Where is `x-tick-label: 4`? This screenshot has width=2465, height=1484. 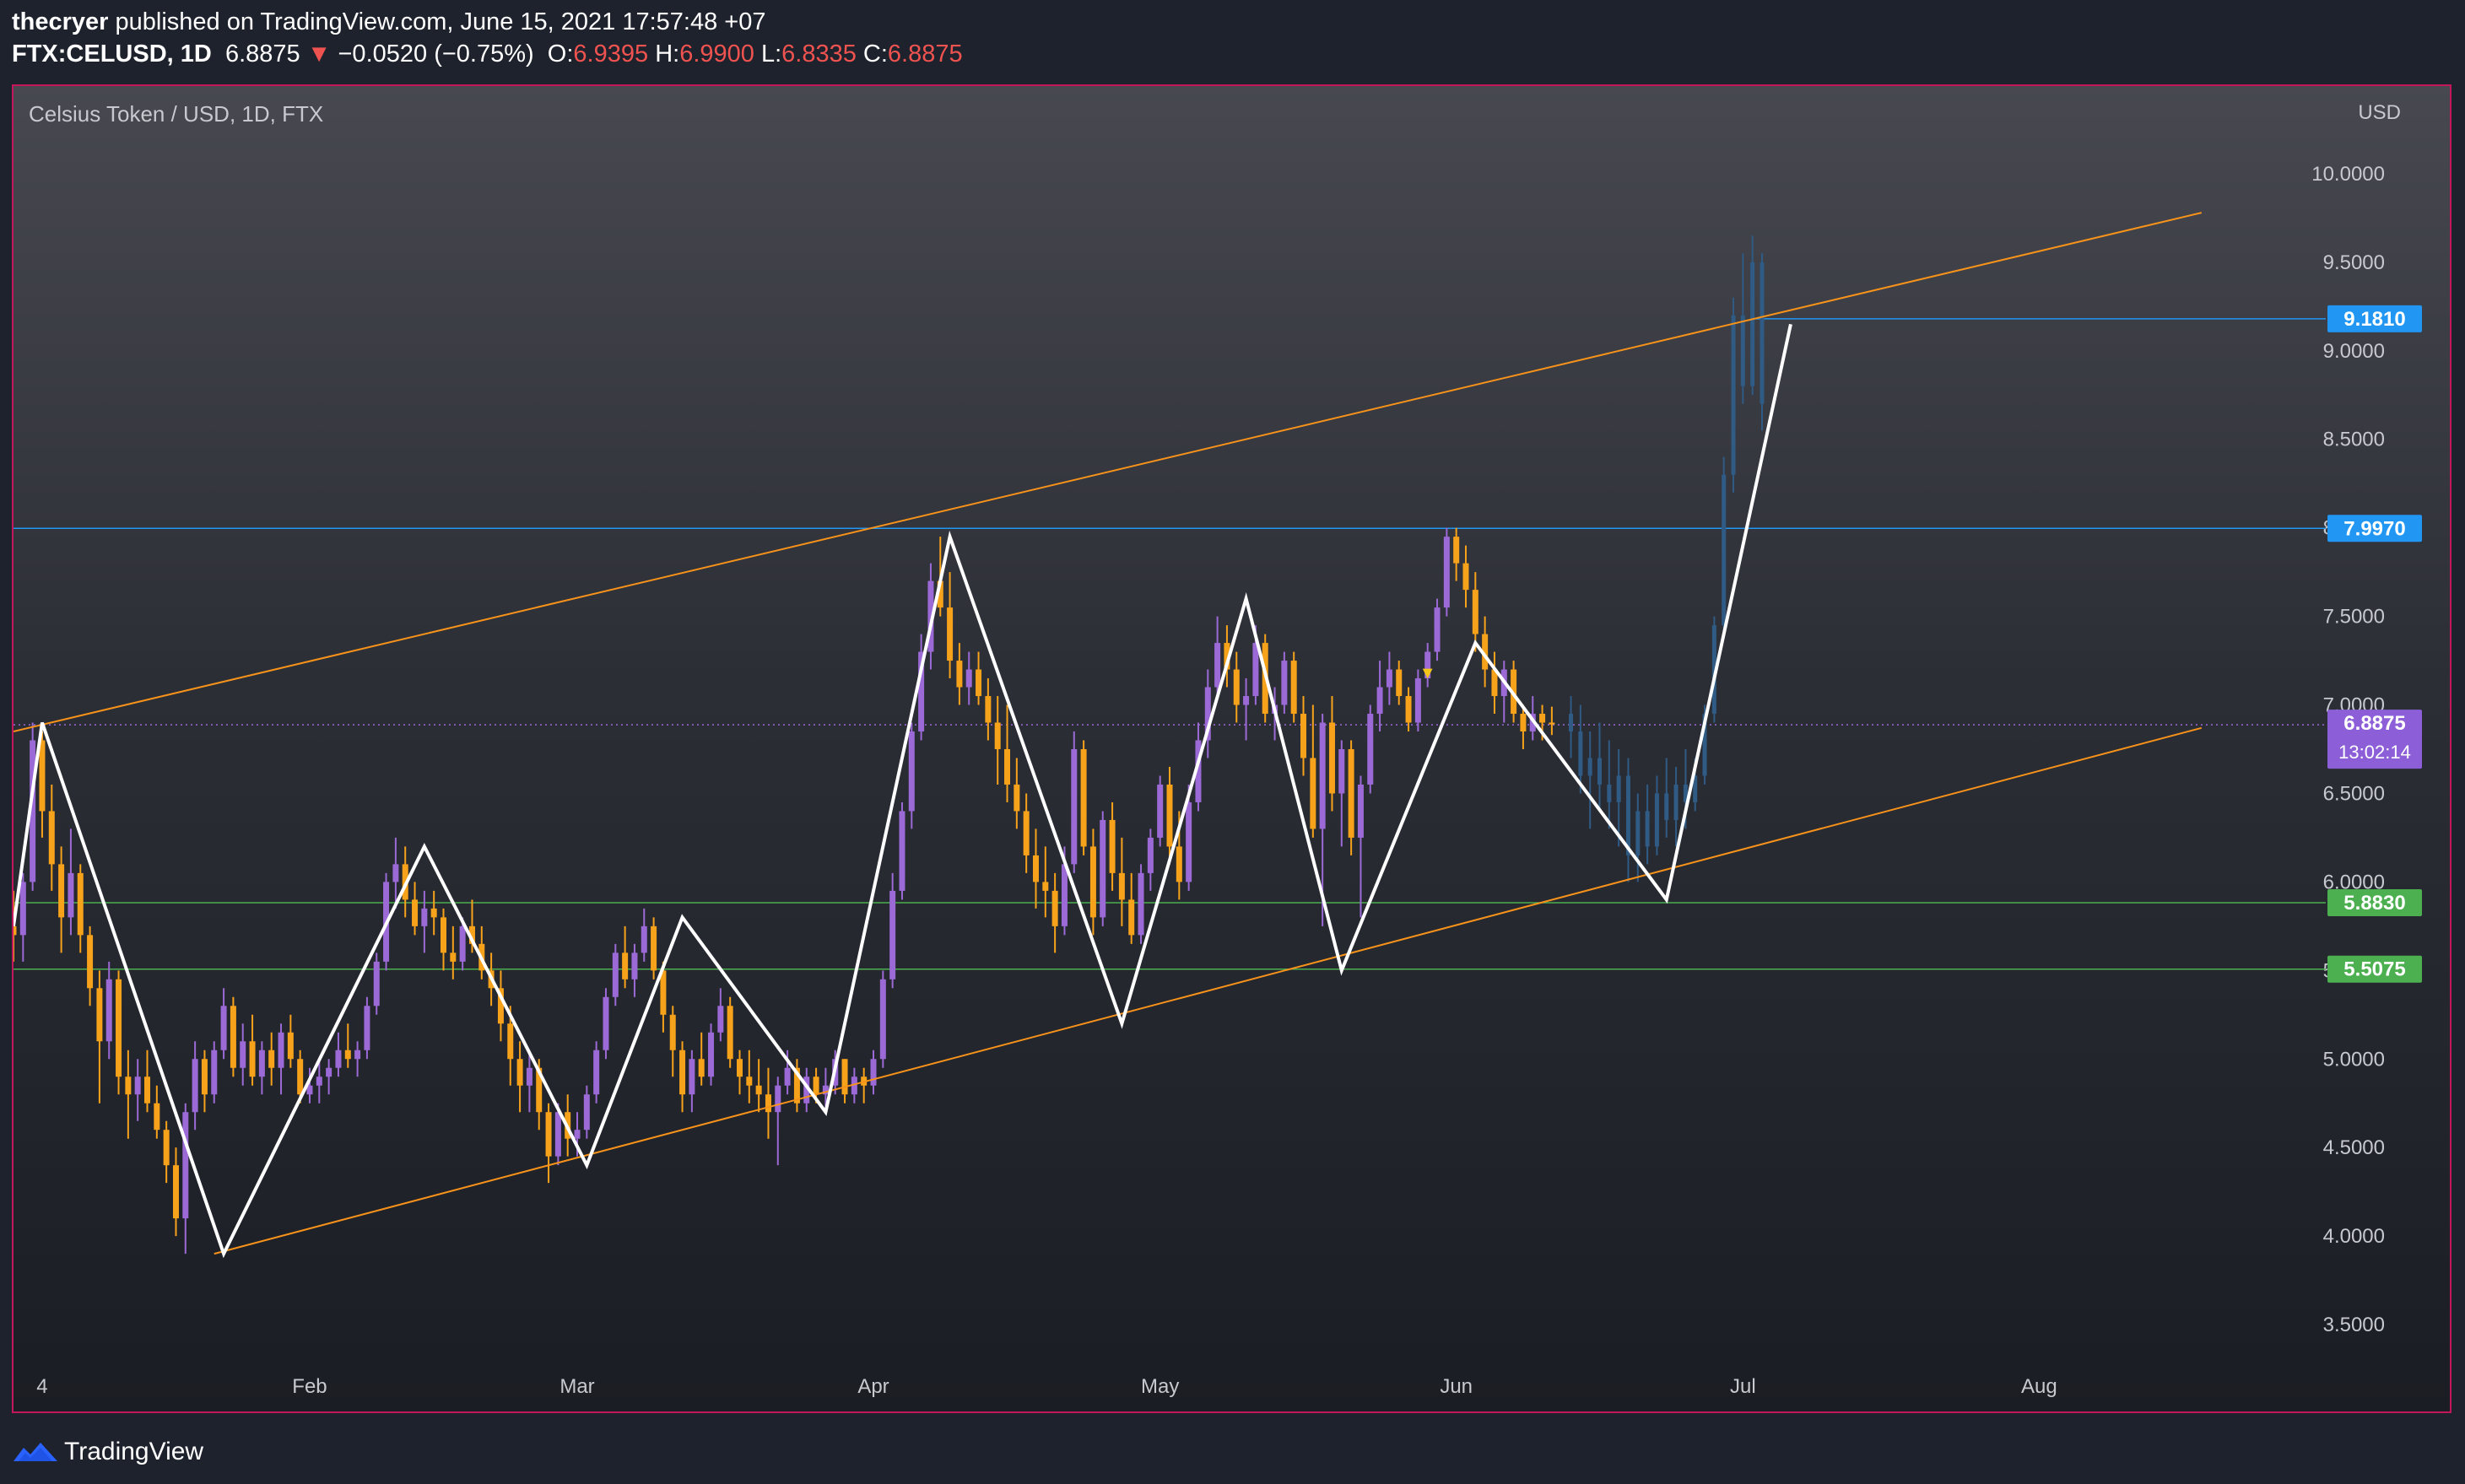 x-tick-label: 4 is located at coordinates (41, 1386).